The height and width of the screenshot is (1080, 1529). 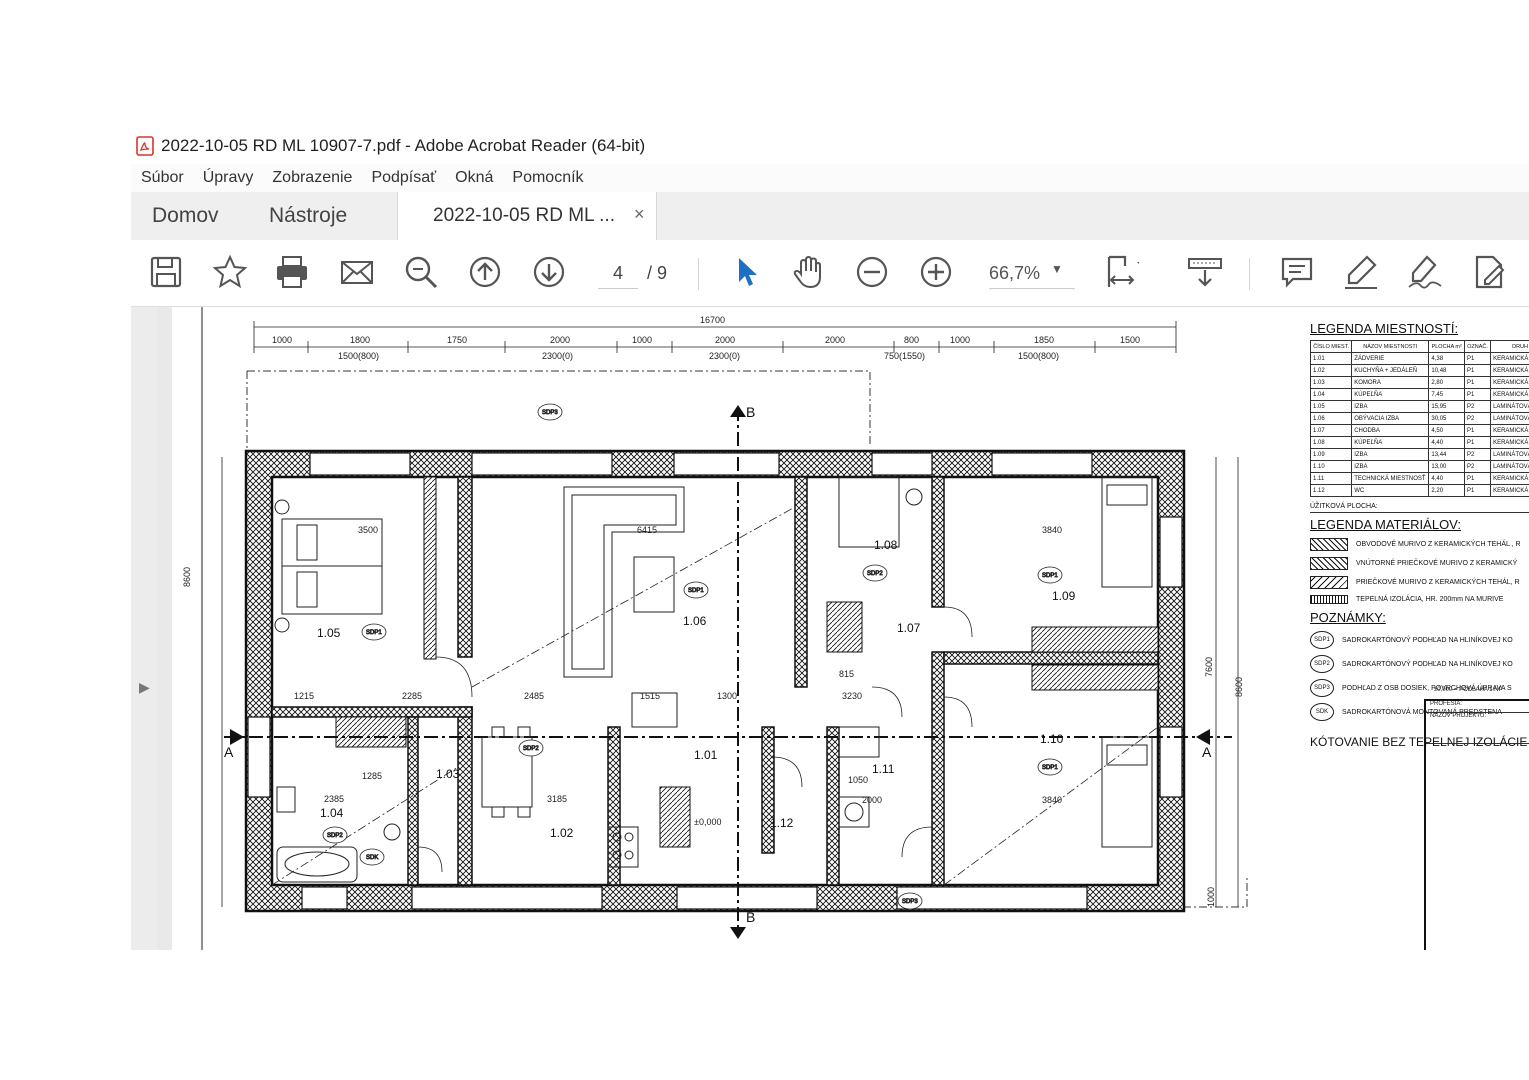 I want to click on room-label: 1.06, so click(x=695, y=621).